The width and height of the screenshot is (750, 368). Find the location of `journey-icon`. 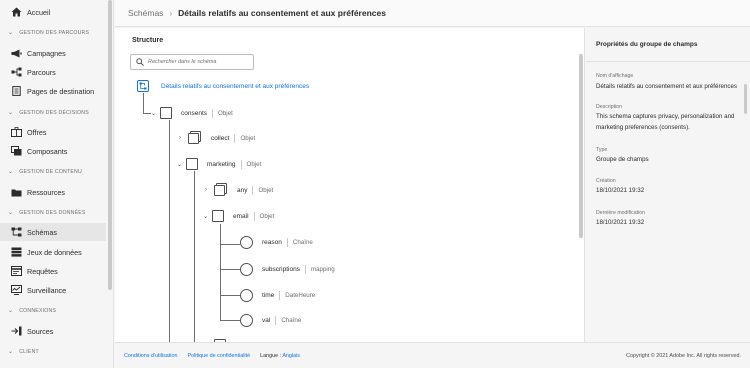

journey-icon is located at coordinates (16, 72).